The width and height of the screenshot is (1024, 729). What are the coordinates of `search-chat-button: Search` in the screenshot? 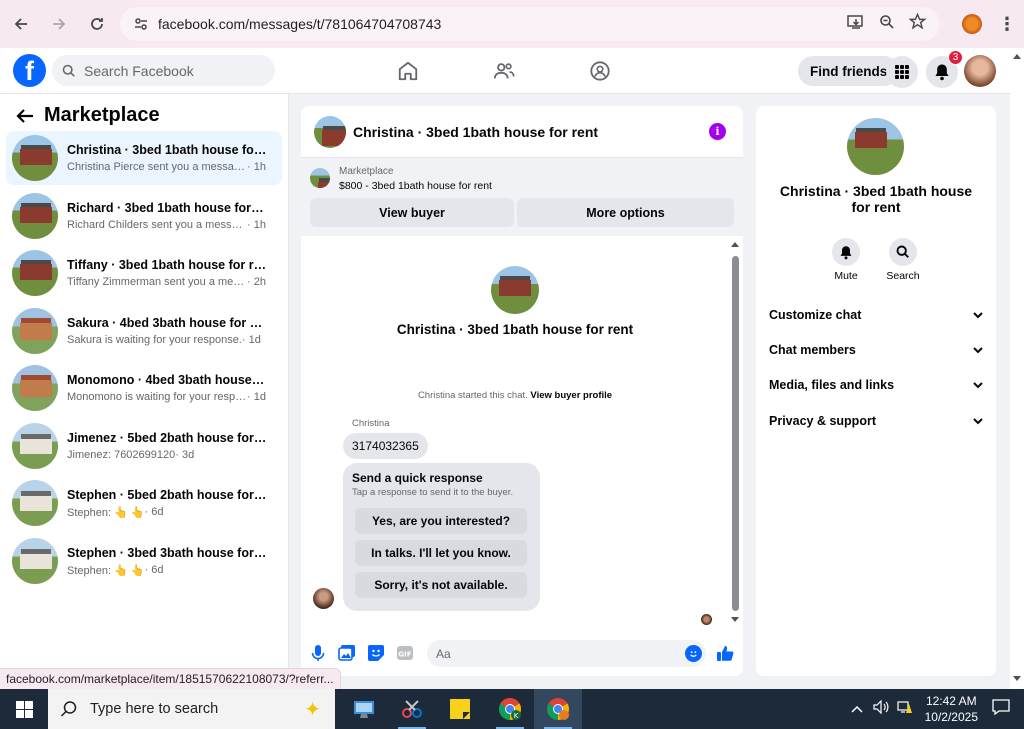 It's located at (903, 260).